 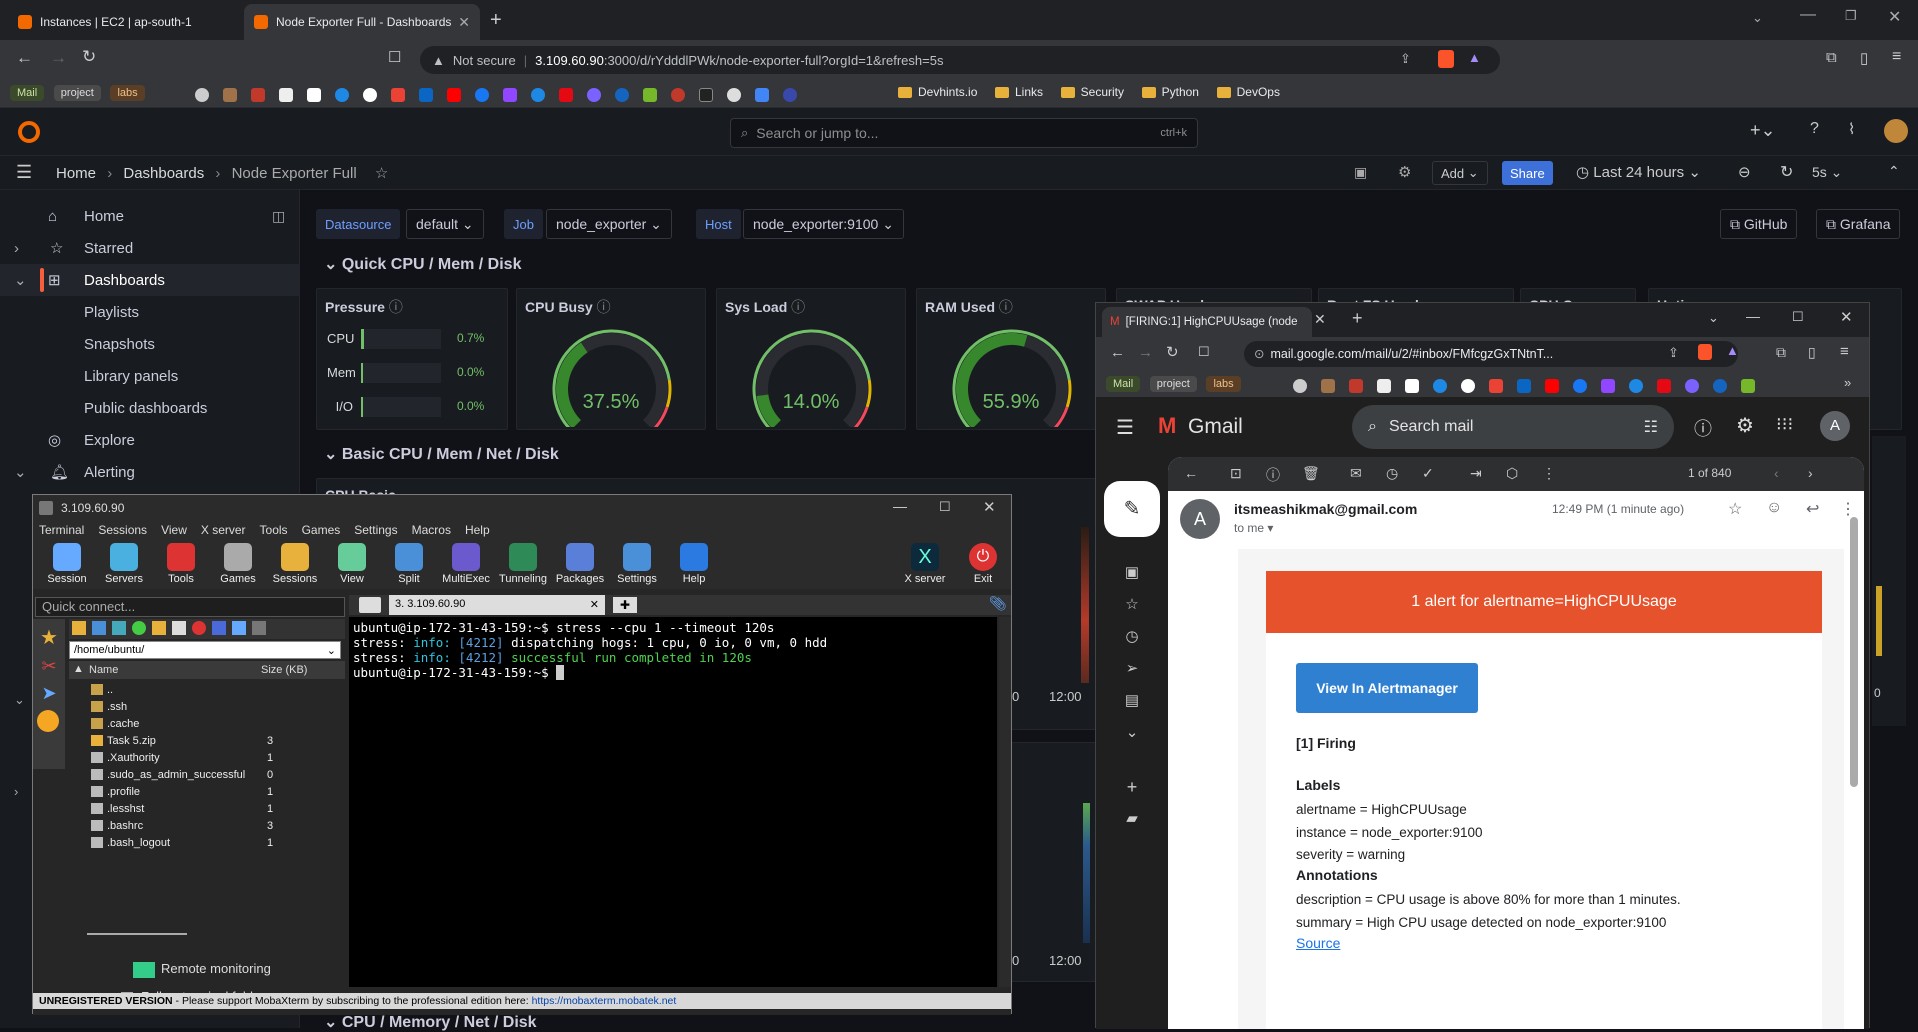 What do you see at coordinates (223, 530) in the screenshot?
I see `moba-menu-item: X server` at bounding box center [223, 530].